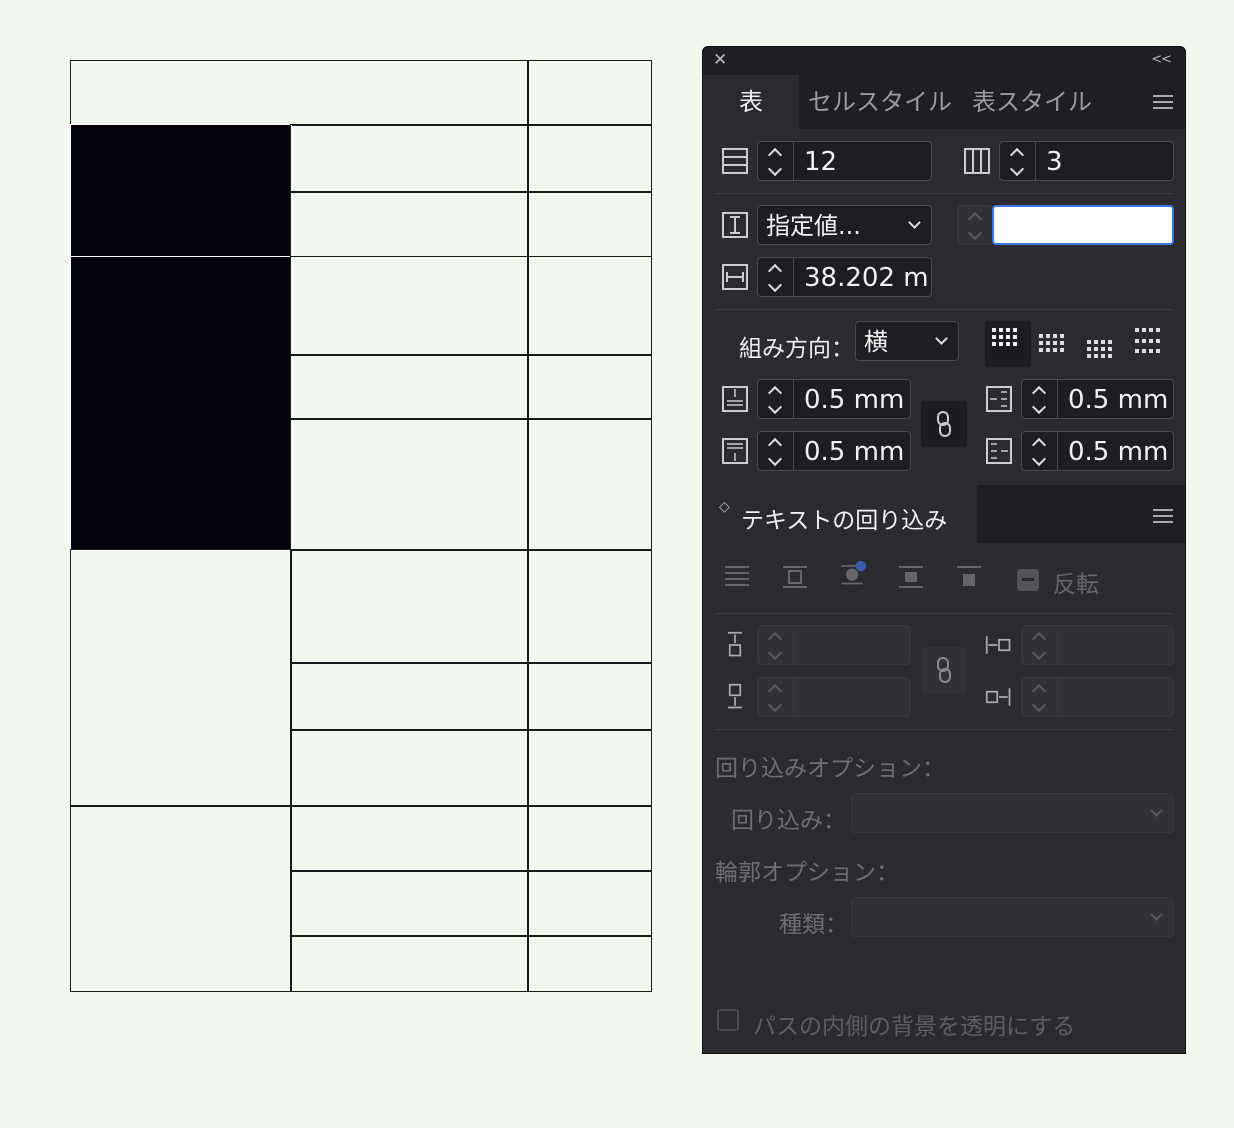 The height and width of the screenshot is (1128, 1234). I want to click on tab-cell-style: セルスタイル, so click(880, 102).